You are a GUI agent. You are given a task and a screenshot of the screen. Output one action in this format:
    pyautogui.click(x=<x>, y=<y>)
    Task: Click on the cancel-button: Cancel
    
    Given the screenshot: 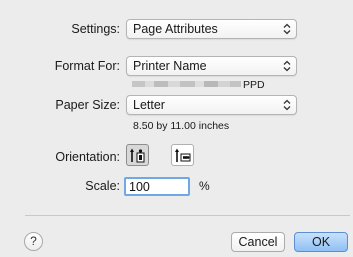 What is the action you would take?
    pyautogui.click(x=258, y=242)
    